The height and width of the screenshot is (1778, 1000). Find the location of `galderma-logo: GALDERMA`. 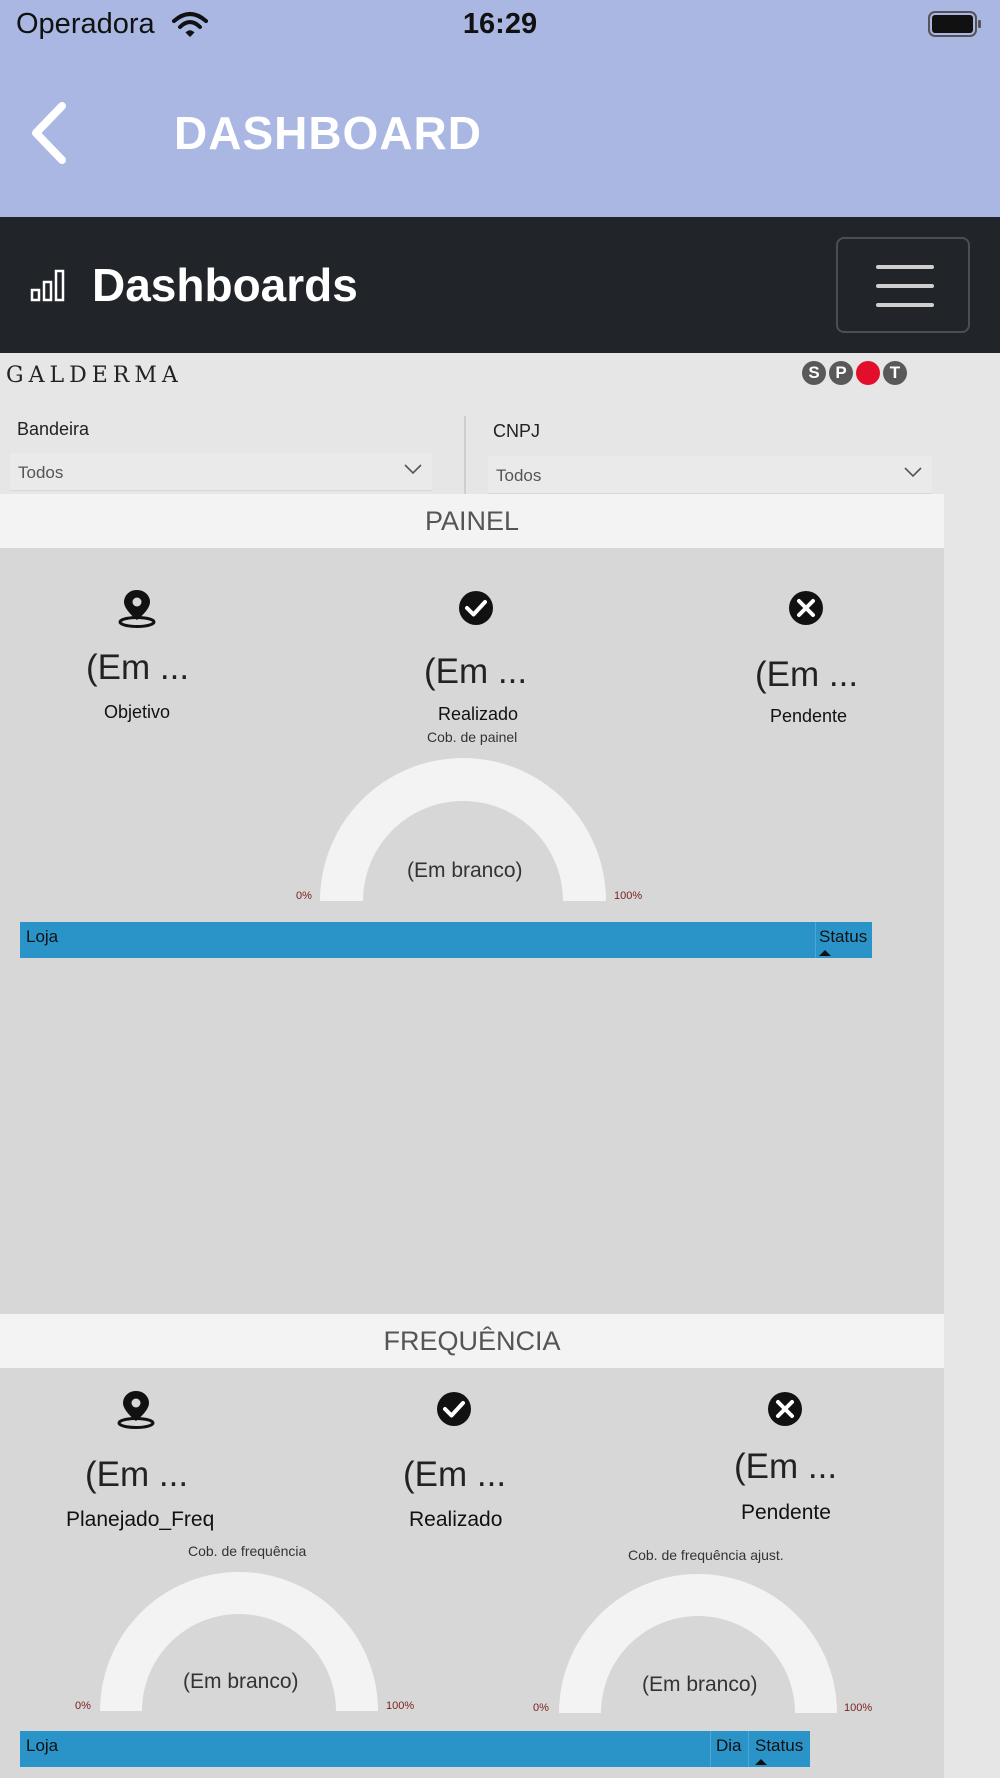

galderma-logo: GALDERMA is located at coordinates (94, 375).